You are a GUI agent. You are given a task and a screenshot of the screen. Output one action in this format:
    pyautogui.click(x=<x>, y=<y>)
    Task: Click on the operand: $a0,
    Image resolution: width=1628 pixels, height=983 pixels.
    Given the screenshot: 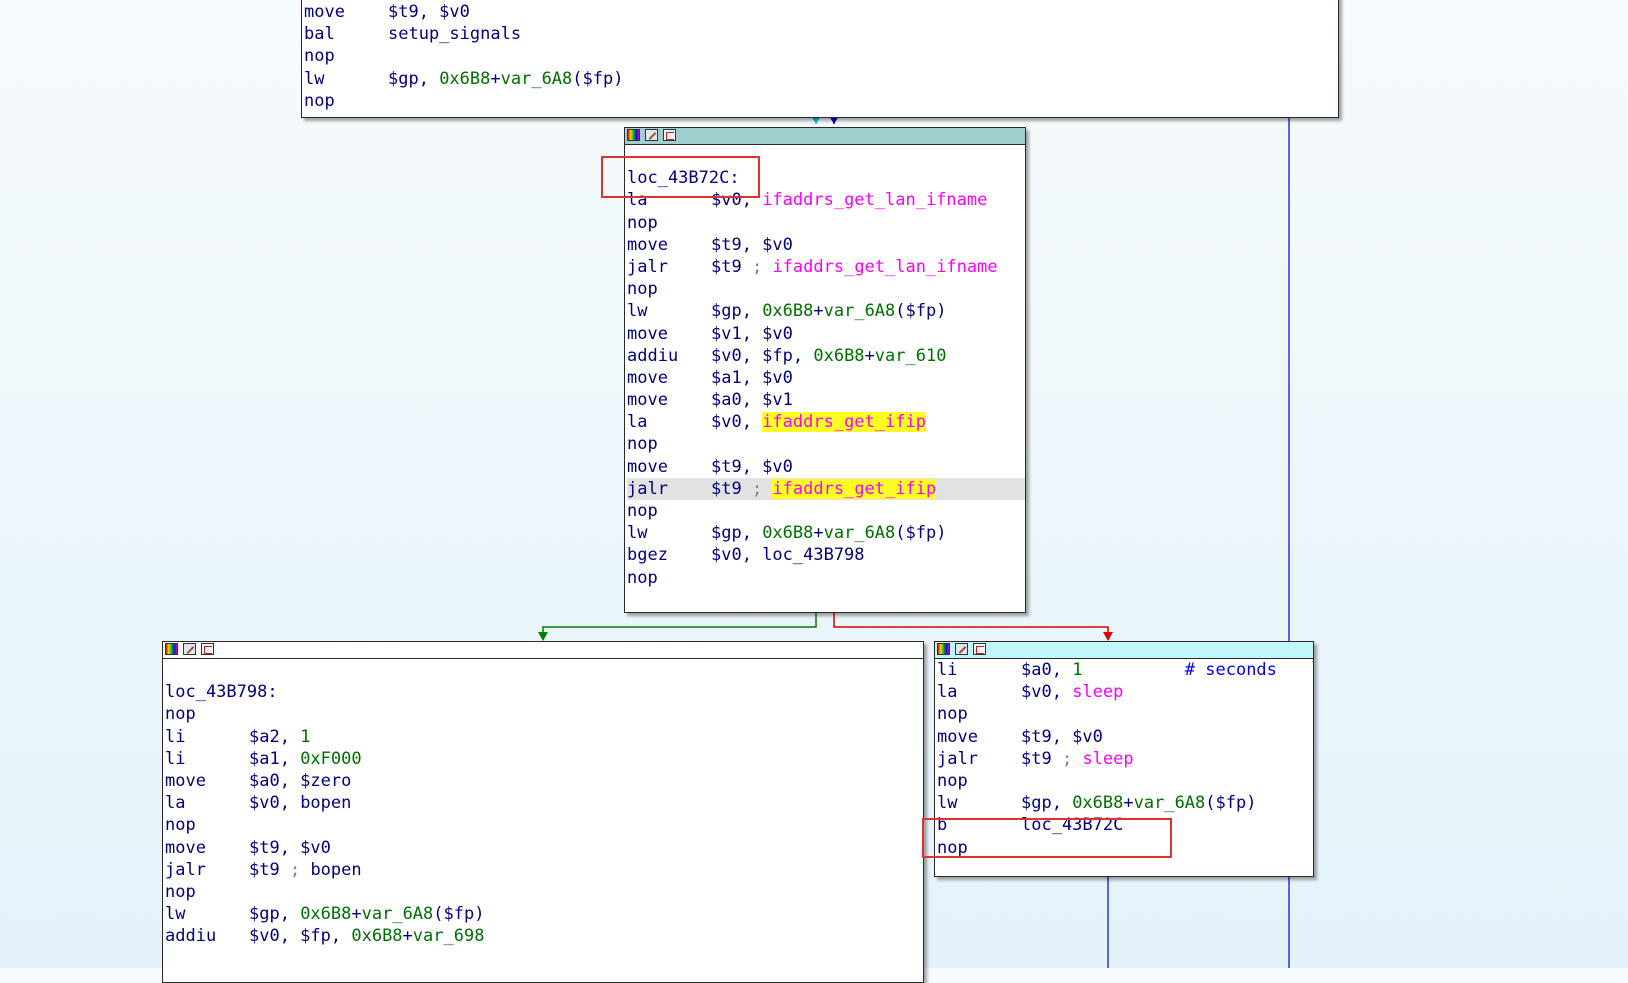 What is the action you would take?
    pyautogui.click(x=1047, y=670)
    